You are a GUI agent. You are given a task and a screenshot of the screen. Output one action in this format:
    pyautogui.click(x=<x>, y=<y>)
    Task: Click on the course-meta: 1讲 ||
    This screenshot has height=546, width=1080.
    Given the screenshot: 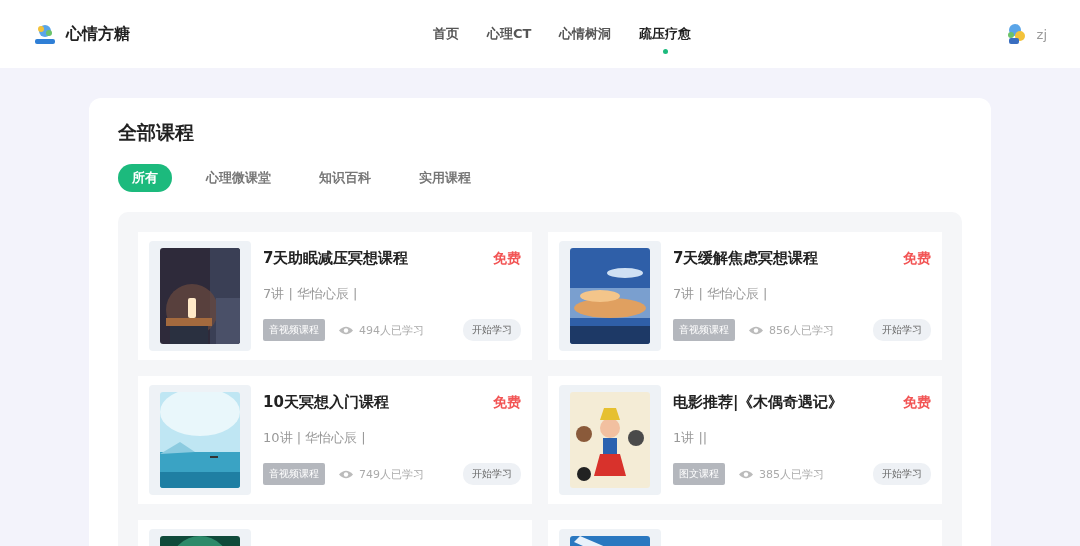 What is the action you would take?
    pyautogui.click(x=691, y=438)
    